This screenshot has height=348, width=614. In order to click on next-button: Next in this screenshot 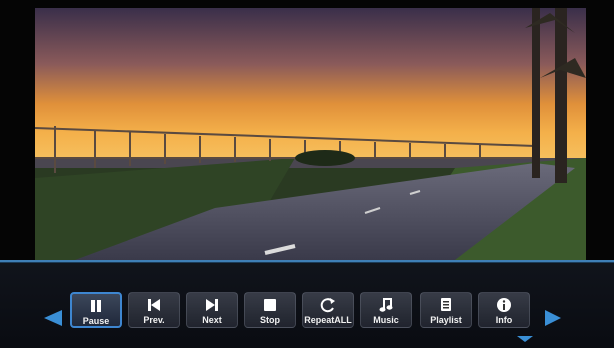, I will do `click(212, 310)`.